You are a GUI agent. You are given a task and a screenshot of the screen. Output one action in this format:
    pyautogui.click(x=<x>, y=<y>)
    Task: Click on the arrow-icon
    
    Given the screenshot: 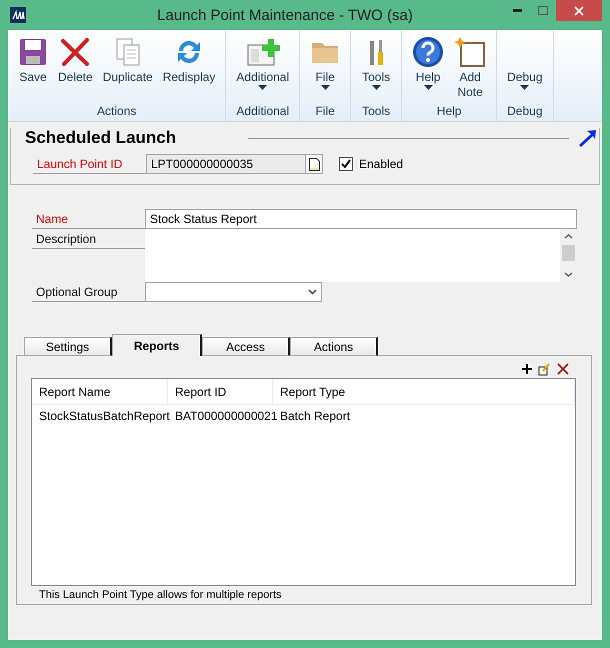 What is the action you would take?
    pyautogui.click(x=587, y=138)
    